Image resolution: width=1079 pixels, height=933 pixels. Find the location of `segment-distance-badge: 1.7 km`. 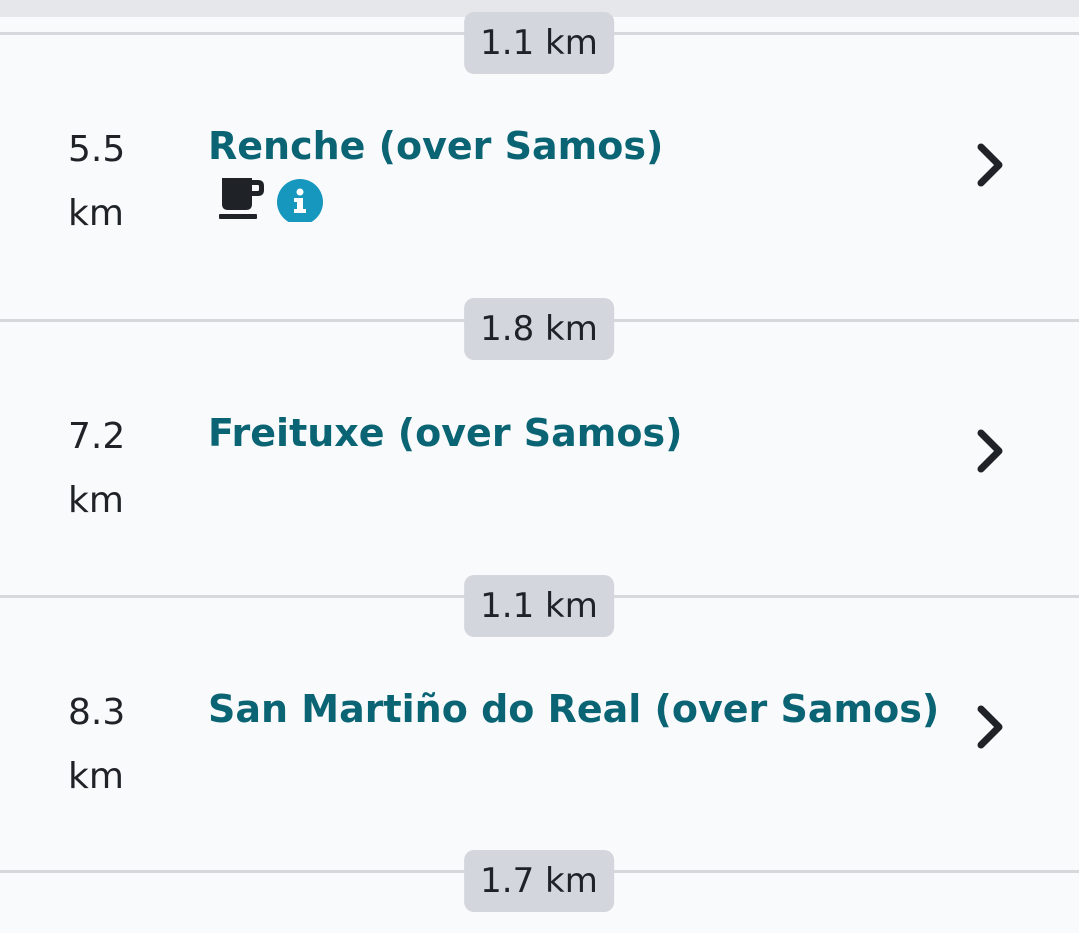

segment-distance-badge: 1.7 km is located at coordinates (539, 881).